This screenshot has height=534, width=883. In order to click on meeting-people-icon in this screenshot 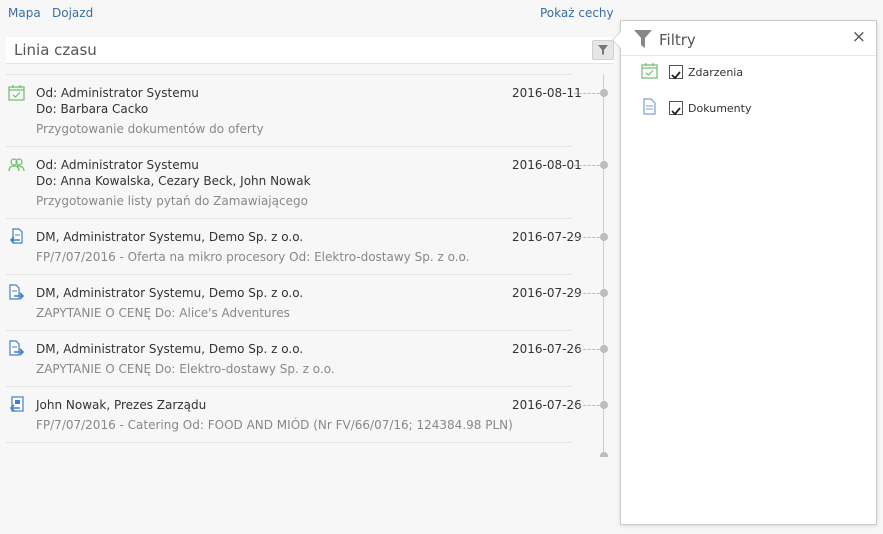, I will do `click(16, 165)`.